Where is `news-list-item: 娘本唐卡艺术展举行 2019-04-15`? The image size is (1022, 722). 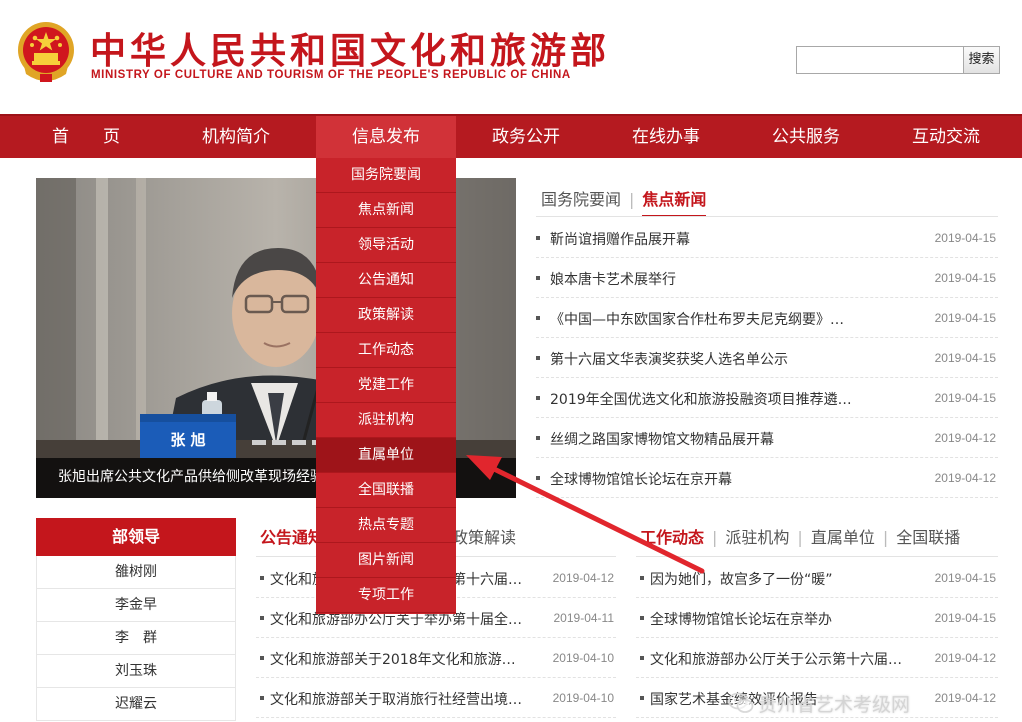
news-list-item: 娘本唐卡艺术展举行 2019-04-15 is located at coordinates (767, 278).